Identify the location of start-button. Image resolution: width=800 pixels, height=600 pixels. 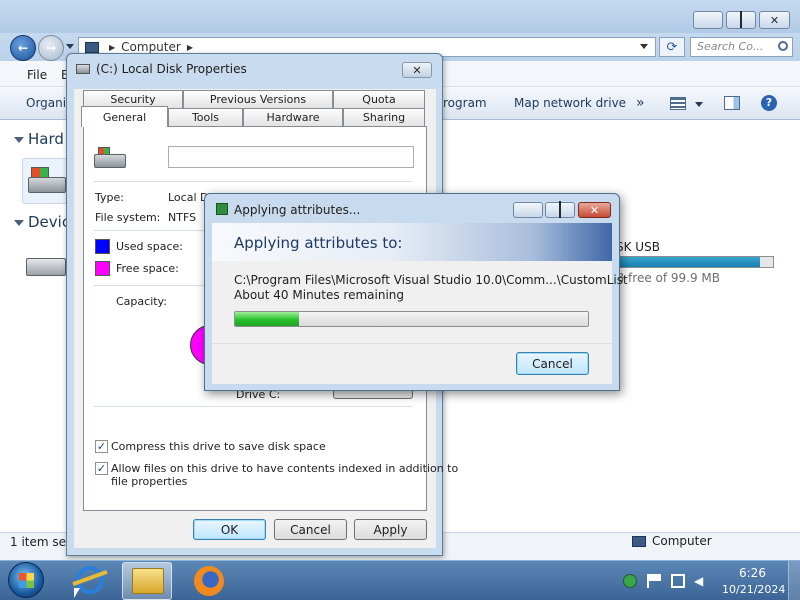
(26, 580).